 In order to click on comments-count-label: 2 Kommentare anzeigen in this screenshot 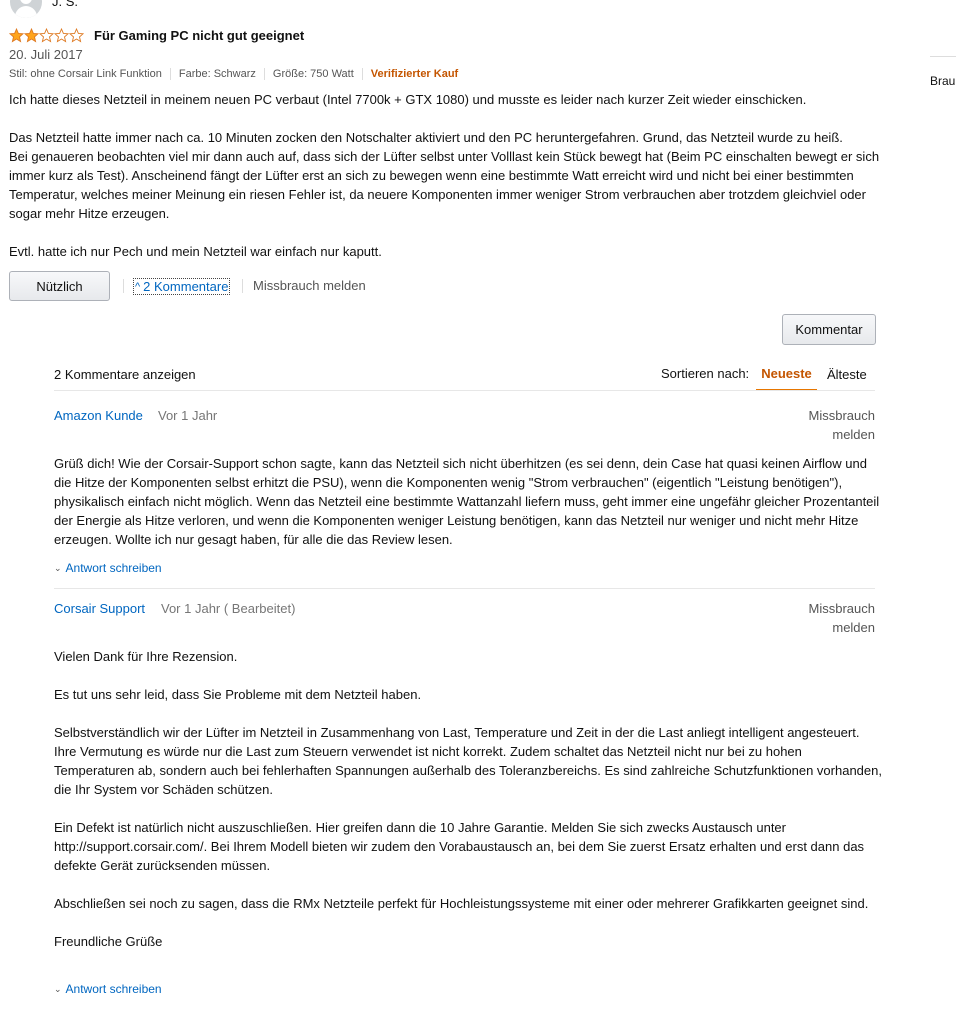, I will do `click(125, 374)`.